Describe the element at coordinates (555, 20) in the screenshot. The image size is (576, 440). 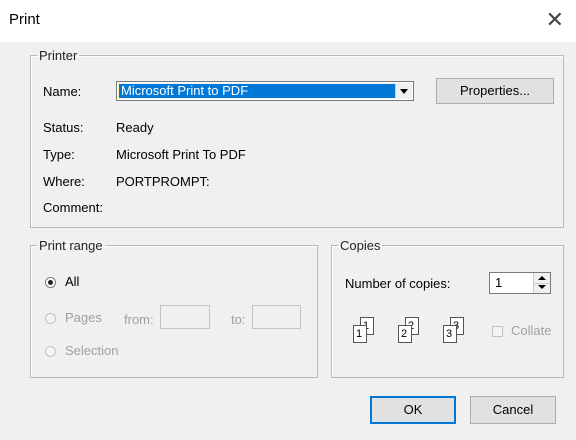
I see `close-icon: ✕` at that location.